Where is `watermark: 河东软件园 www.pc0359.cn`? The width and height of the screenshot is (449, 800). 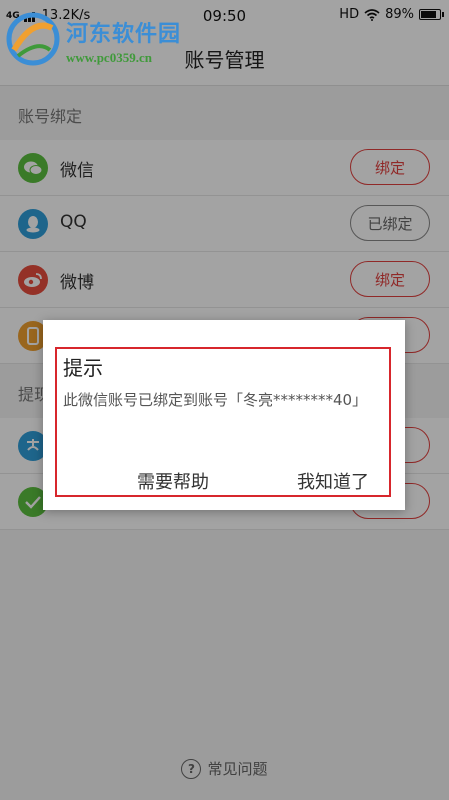 watermark: 河东软件园 www.pc0359.cn is located at coordinates (92, 39).